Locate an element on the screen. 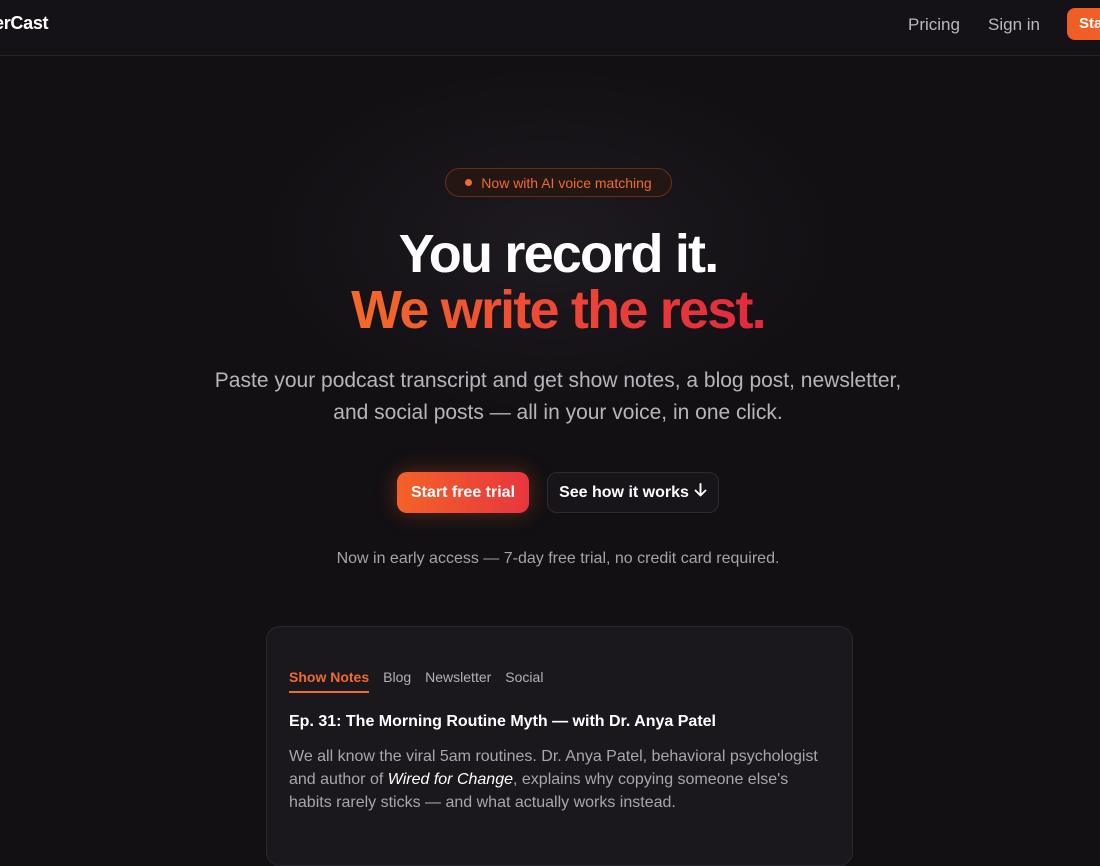 This screenshot has width=1100, height=866. nav-sign-in-link: Sign in is located at coordinates (1014, 25).